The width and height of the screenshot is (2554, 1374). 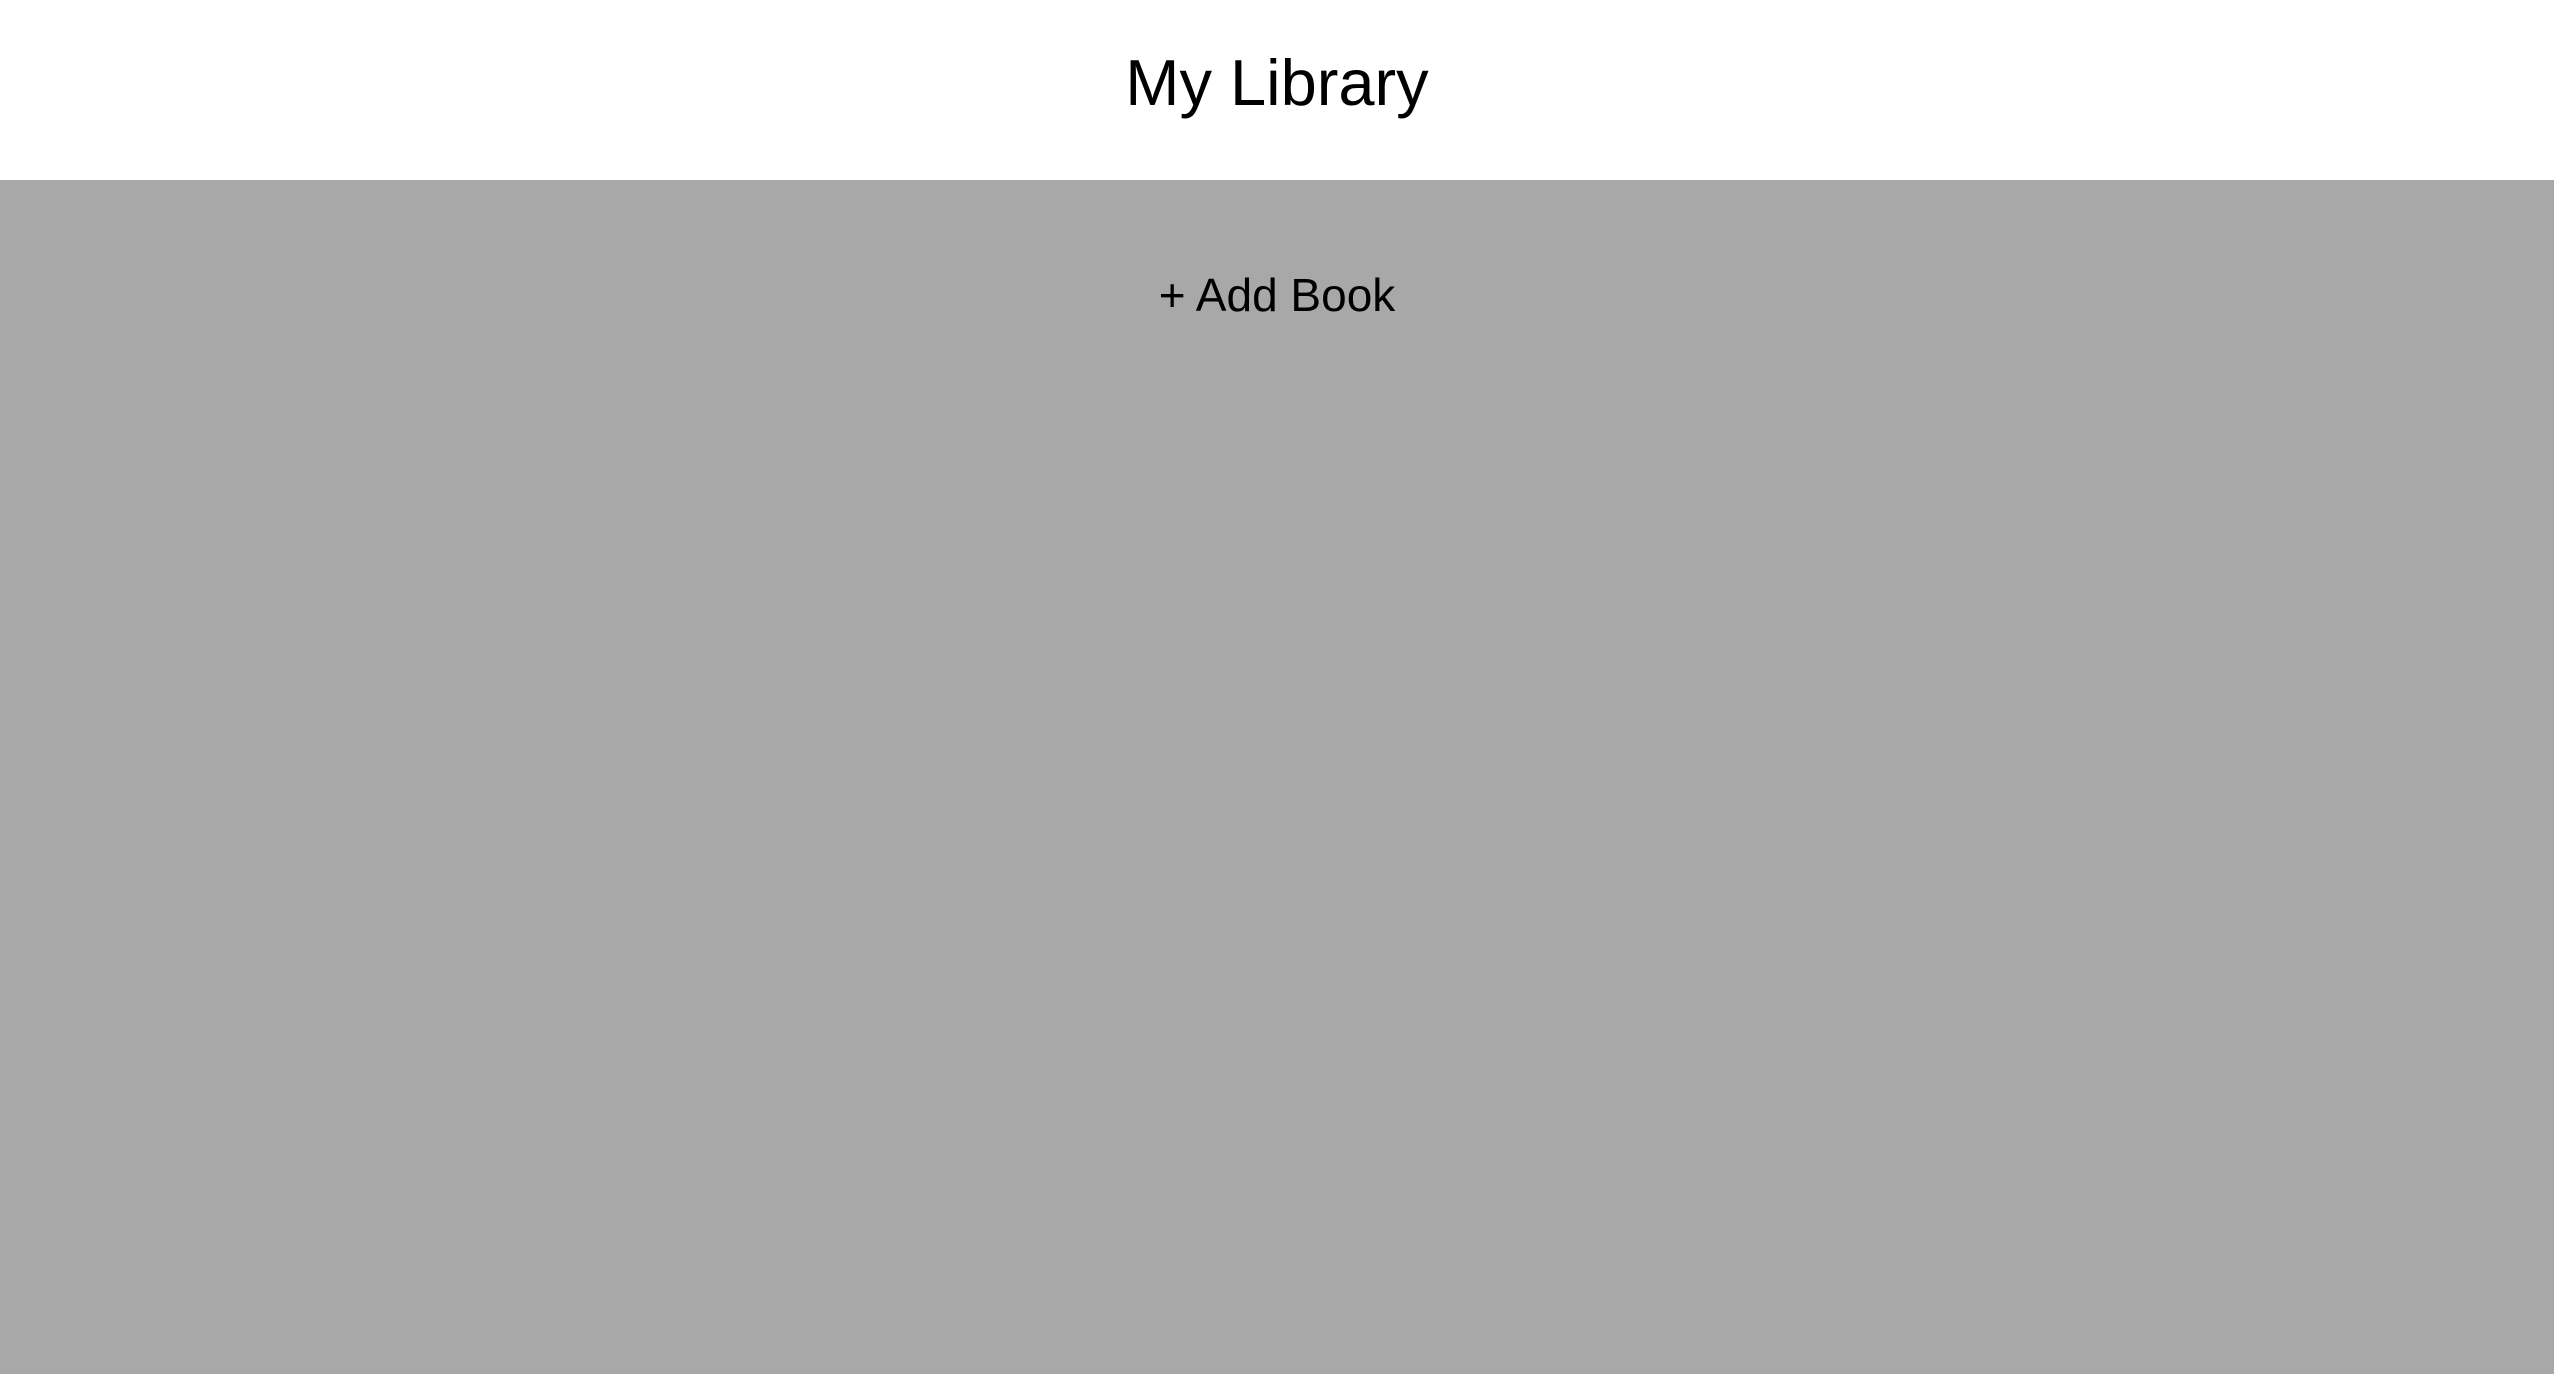 I want to click on page-title: My Library, so click(x=1277, y=82).